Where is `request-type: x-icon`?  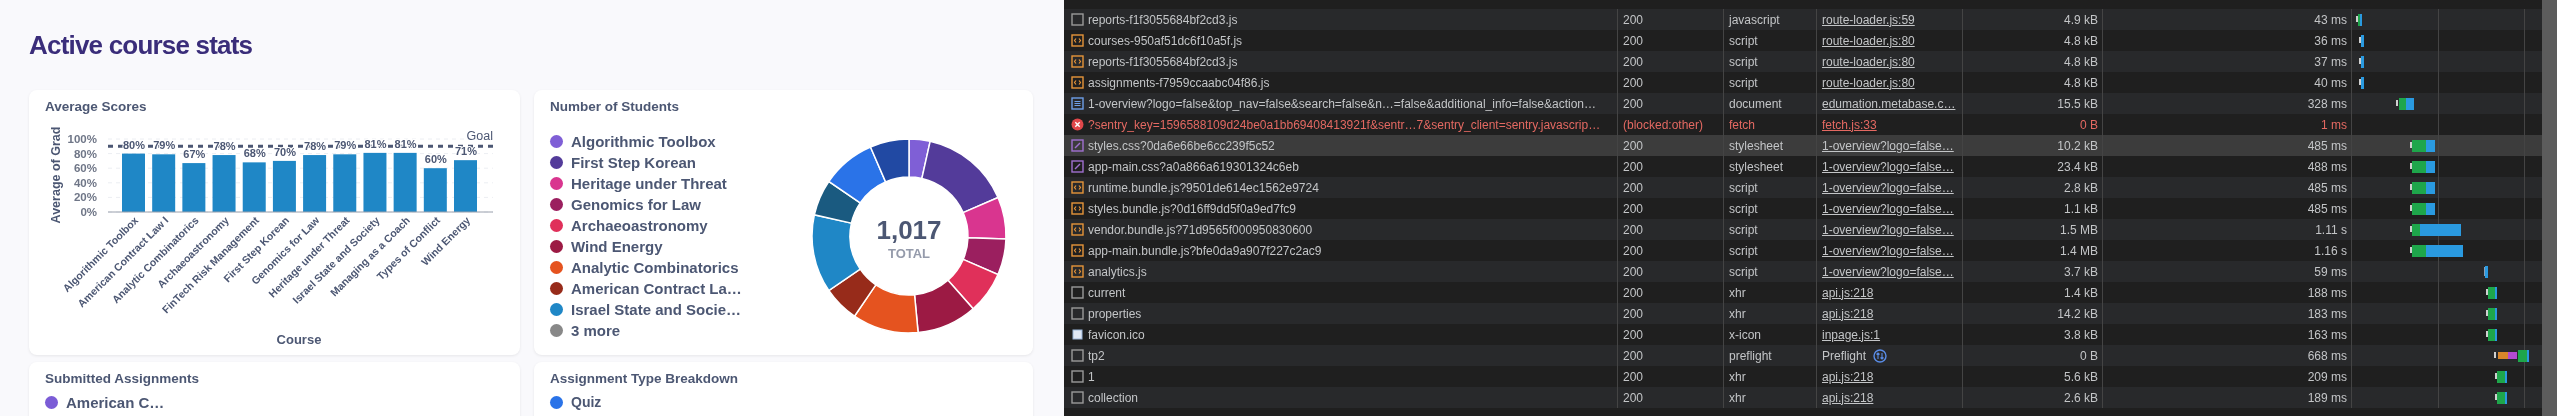 request-type: x-icon is located at coordinates (1745, 334).